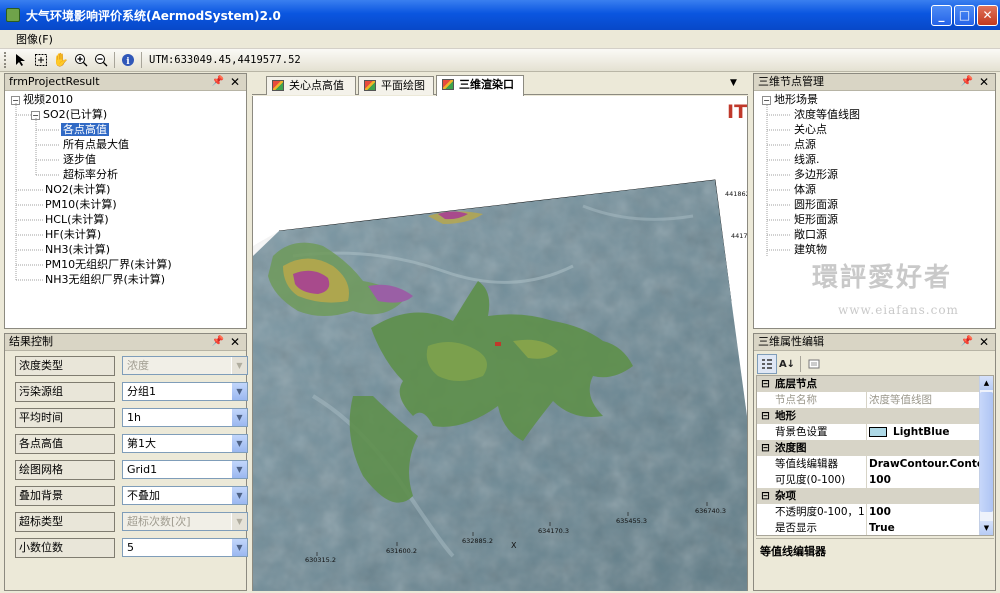  What do you see at coordinates (401, 551) in the screenshot?
I see `x-tick-label: 631600.2` at bounding box center [401, 551].